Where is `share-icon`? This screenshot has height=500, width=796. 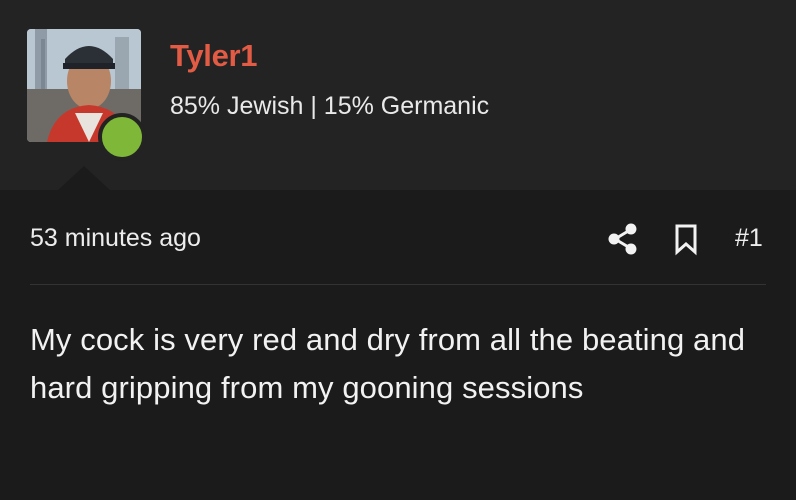
share-icon is located at coordinates (622, 239).